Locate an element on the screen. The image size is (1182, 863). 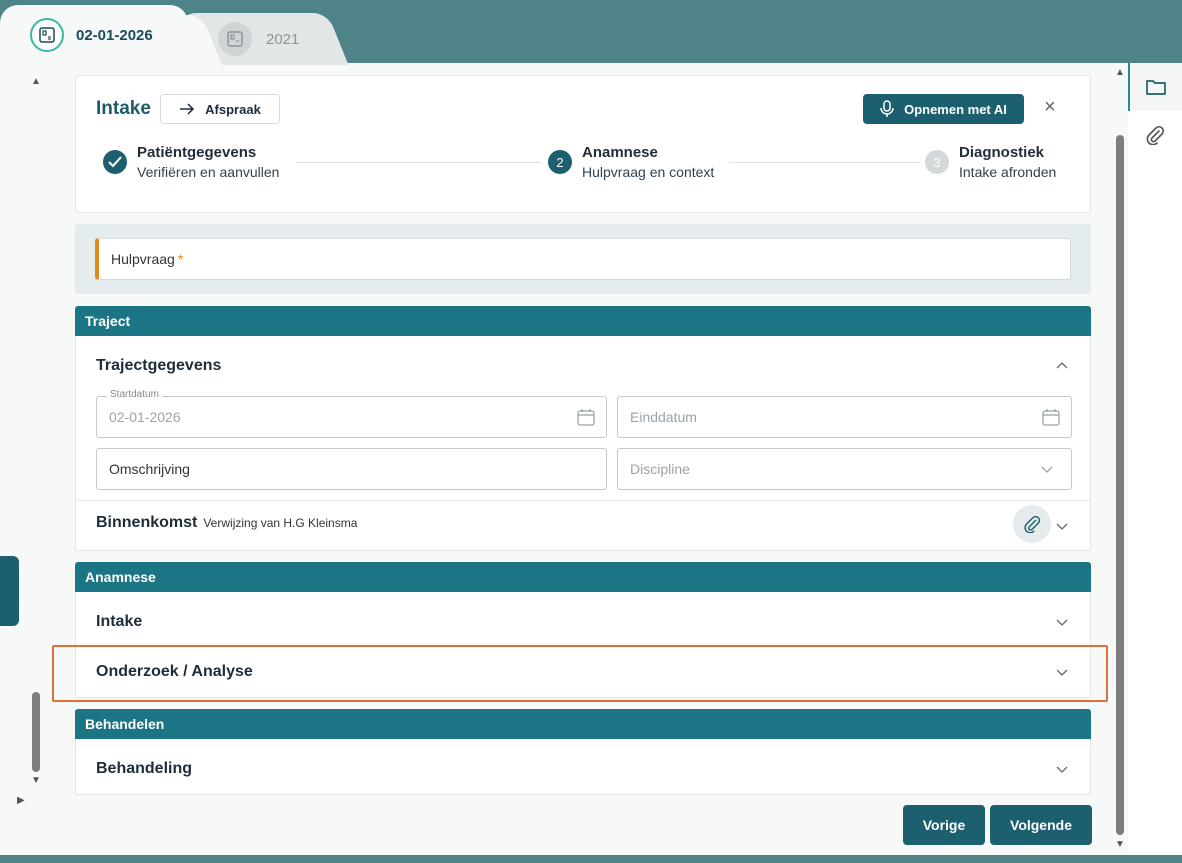
step-title: Patiëntgegevens is located at coordinates (197, 152).